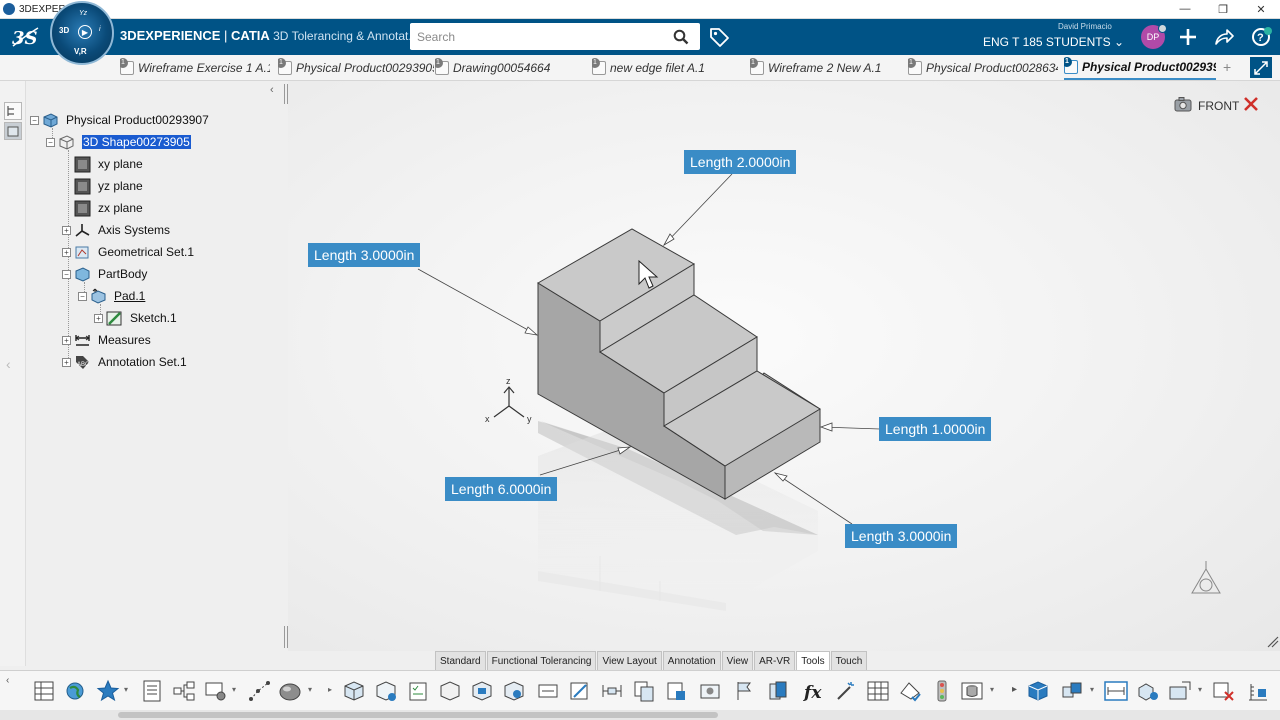 This screenshot has height=720, width=1280. Describe the element at coordinates (737, 660) in the screenshot. I see `section-tab-view: View` at that location.